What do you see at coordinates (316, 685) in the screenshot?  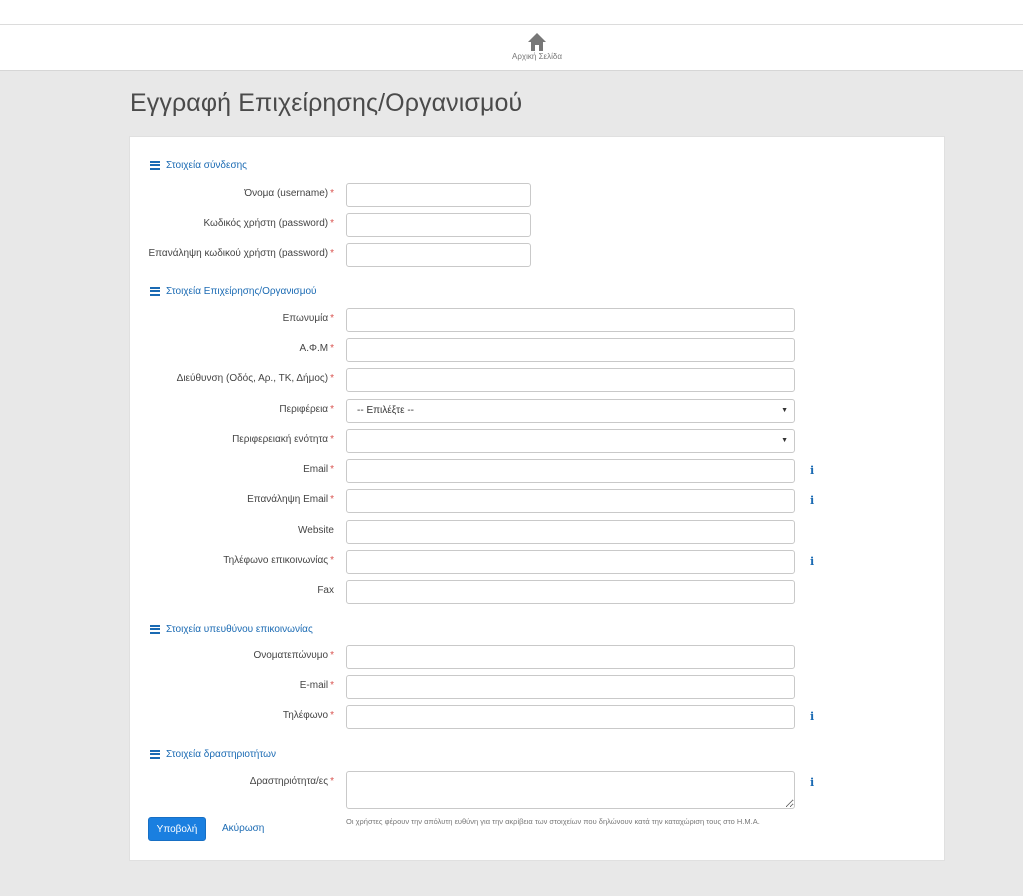 I see `contact-email-label: E-mail *` at bounding box center [316, 685].